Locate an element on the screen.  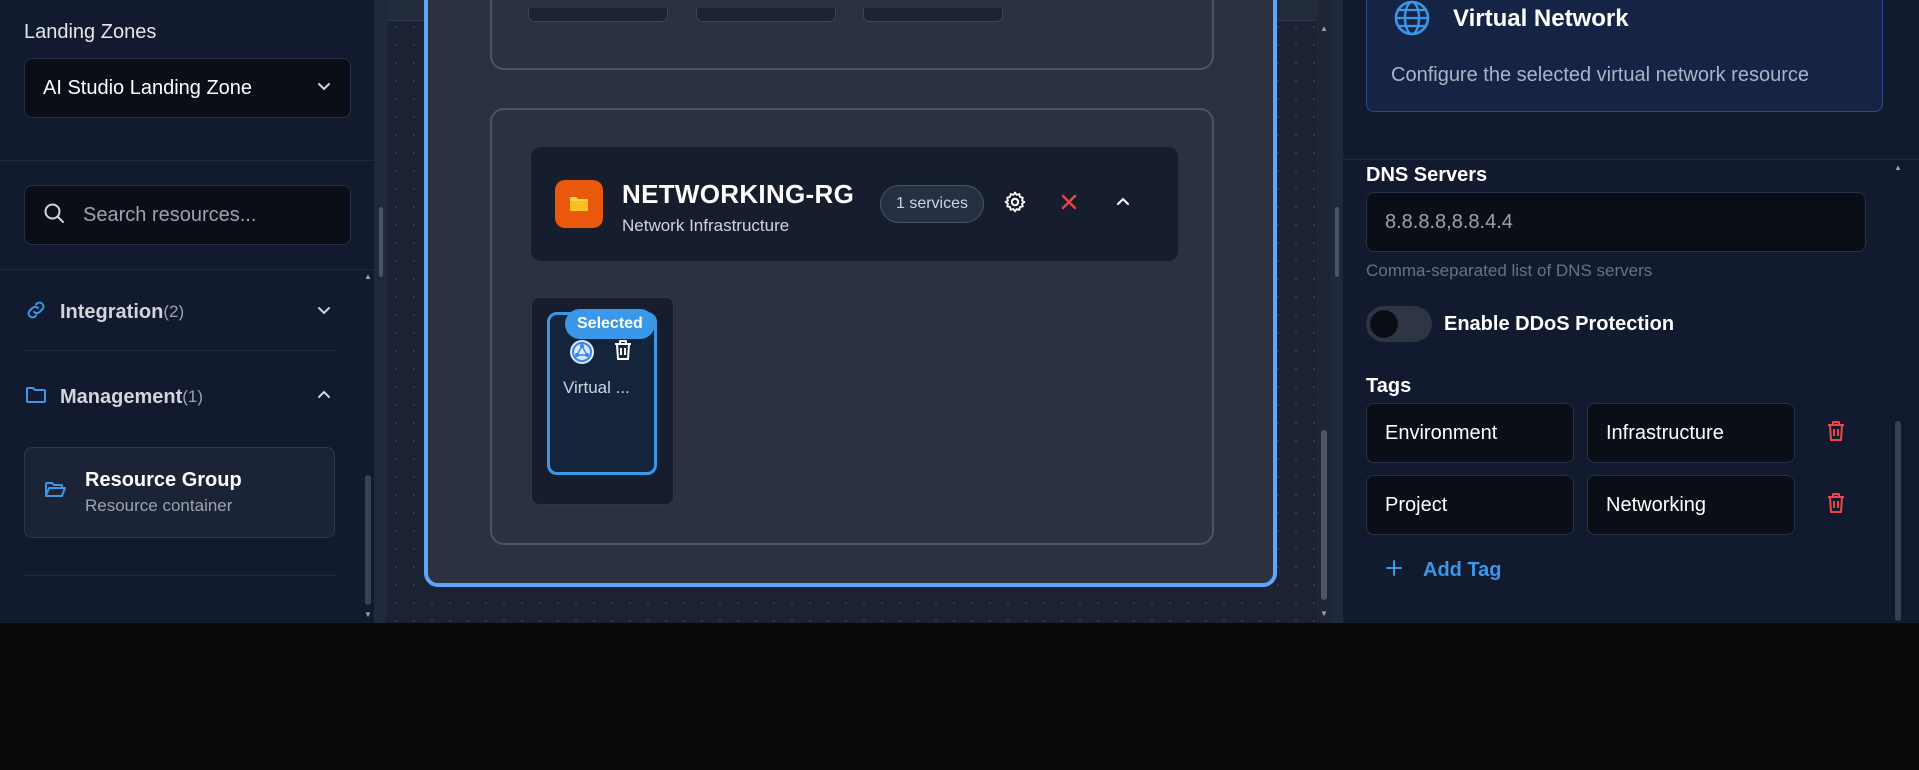
collapse-button is located at coordinates (1123, 204).